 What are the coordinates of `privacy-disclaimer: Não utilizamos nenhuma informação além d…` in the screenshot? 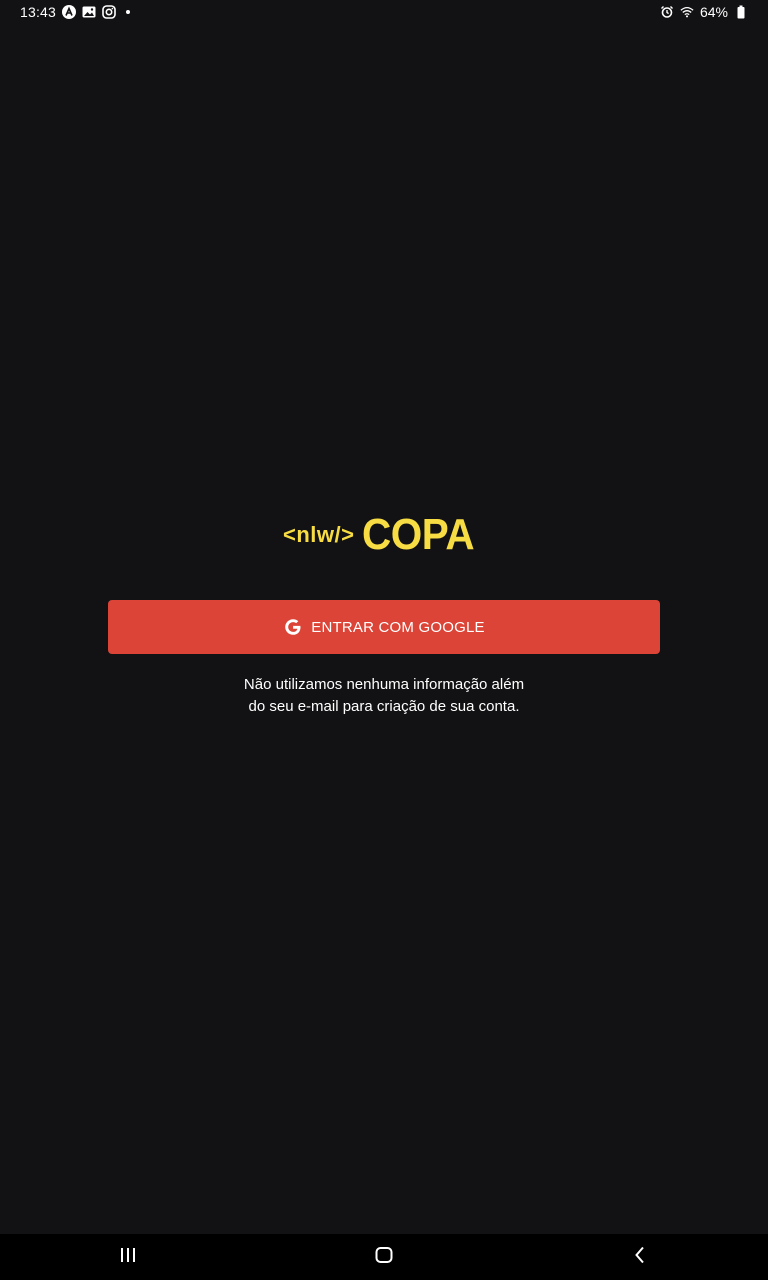 It's located at (384, 696).